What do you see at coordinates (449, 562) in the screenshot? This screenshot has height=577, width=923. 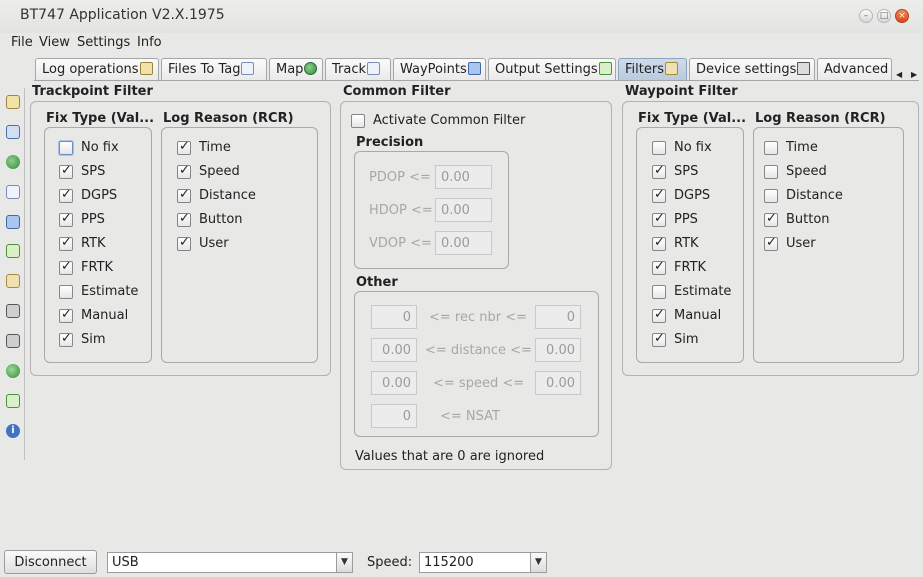 I see `speed-select-value: 115200` at bounding box center [449, 562].